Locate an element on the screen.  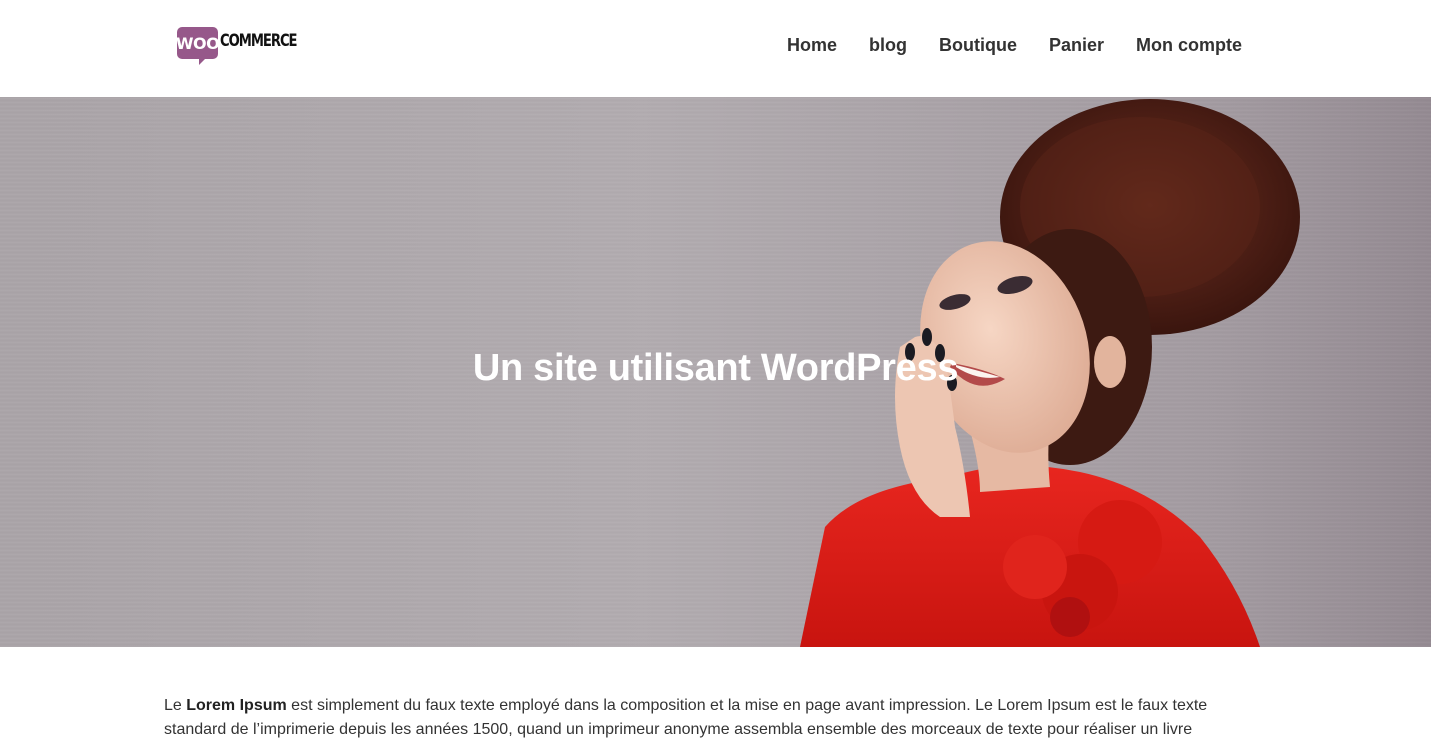
intro-bold: Lorem Ipsum is located at coordinates (236, 705).